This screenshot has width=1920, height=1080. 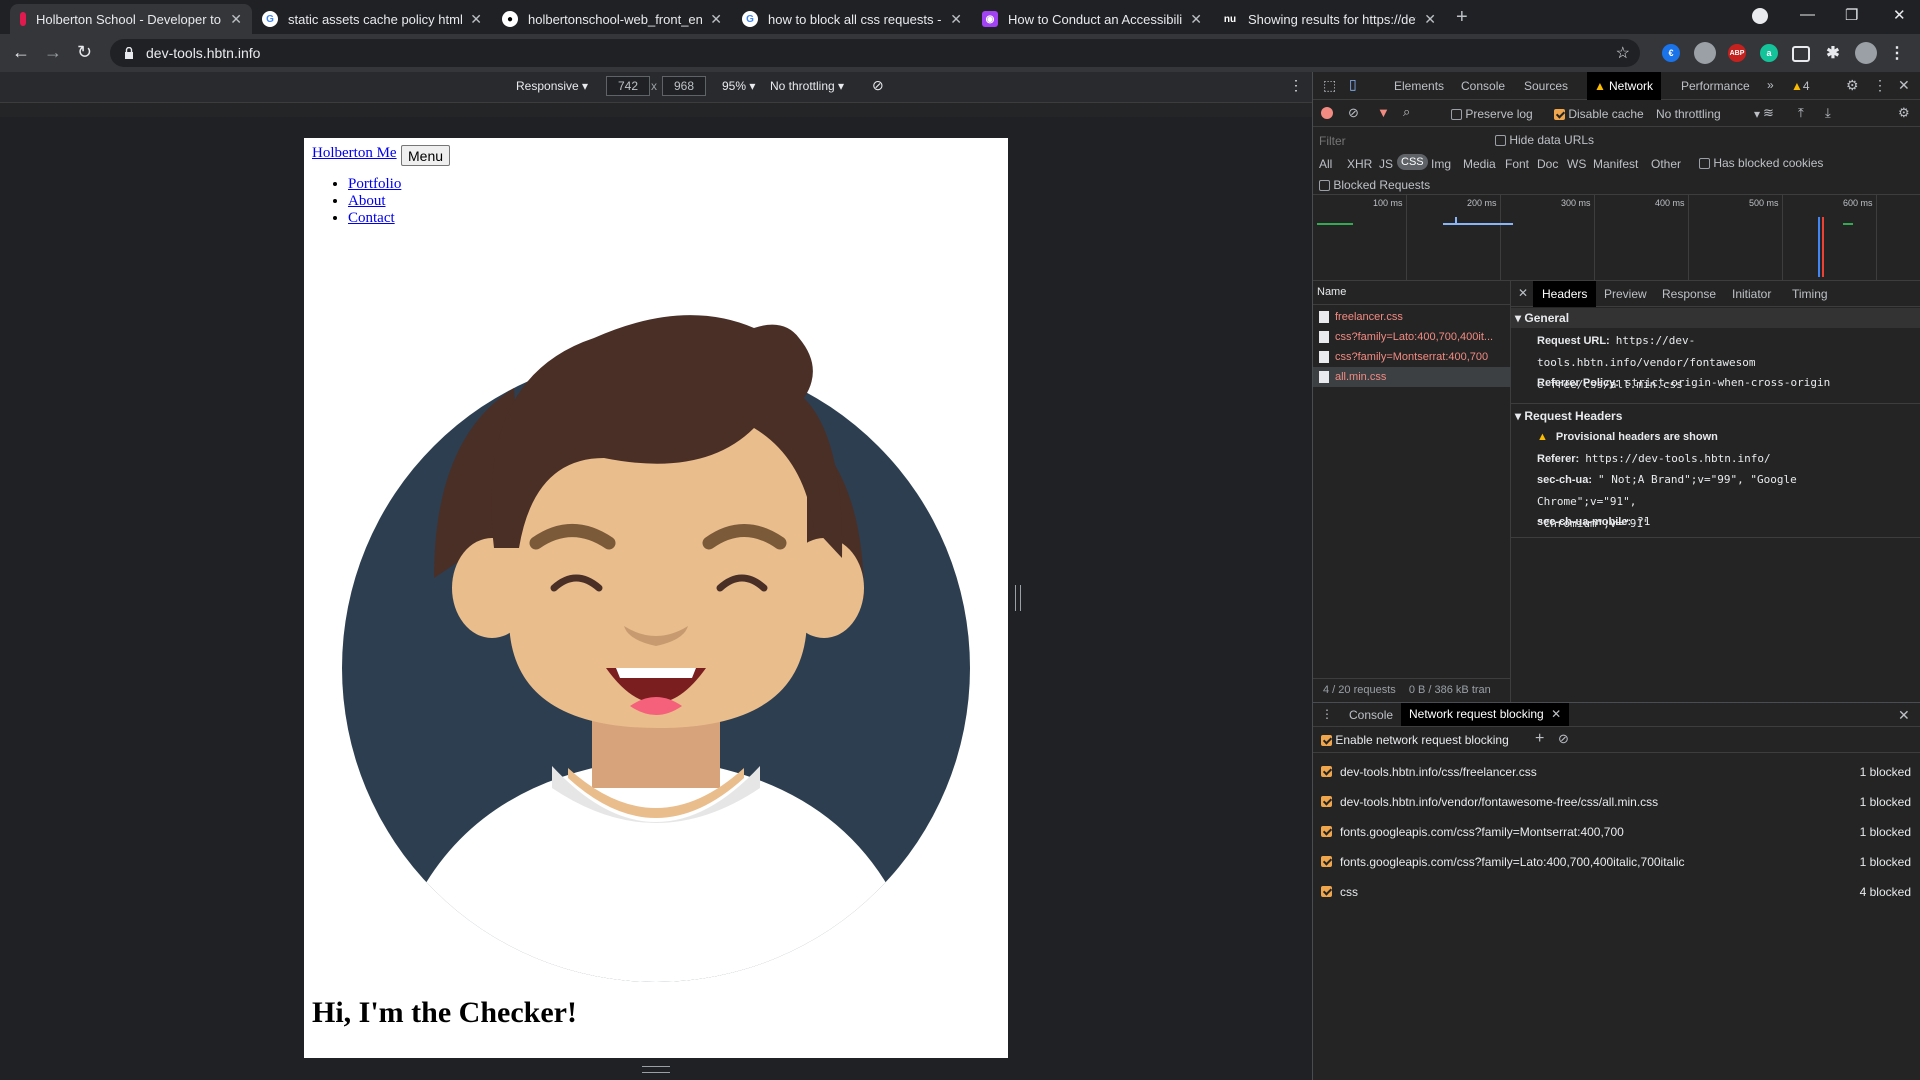 I want to click on nav-link-contact: Contact, so click(x=371, y=218).